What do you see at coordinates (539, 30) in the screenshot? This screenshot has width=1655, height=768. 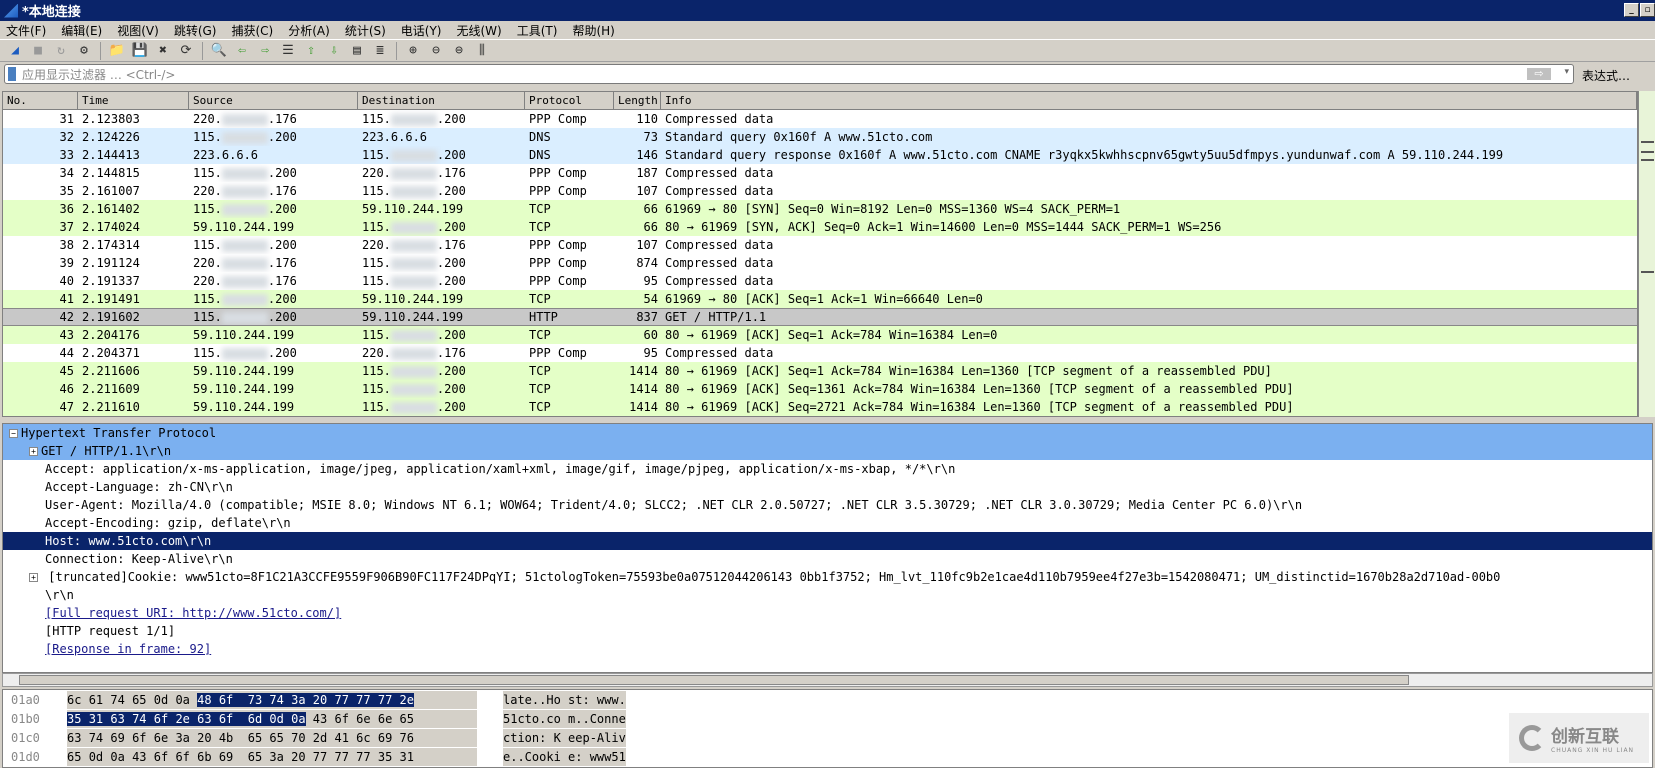 I see `menu-item: 工具(T)` at bounding box center [539, 30].